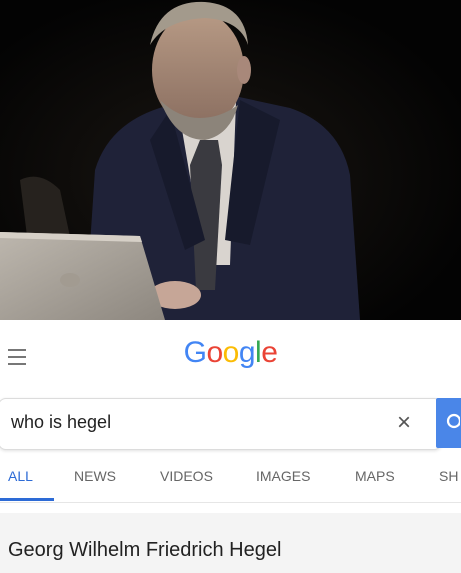  I want to click on tab-images: IMAGES, so click(283, 476).